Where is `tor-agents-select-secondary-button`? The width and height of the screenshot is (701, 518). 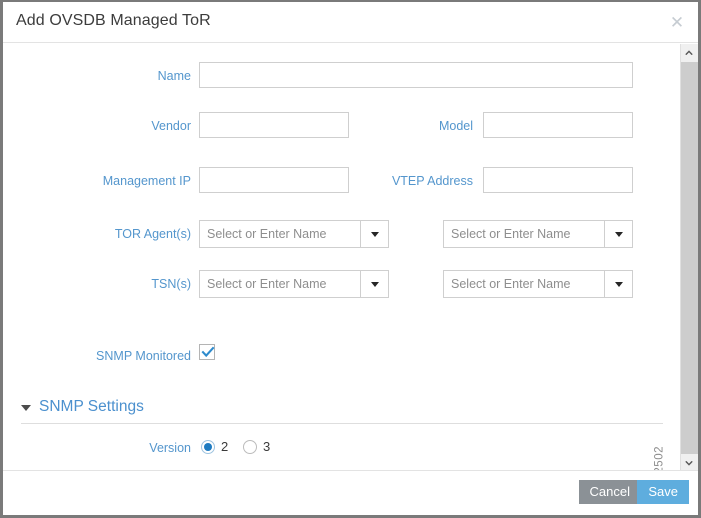
tor-agents-select-secondary-button is located at coordinates (618, 234).